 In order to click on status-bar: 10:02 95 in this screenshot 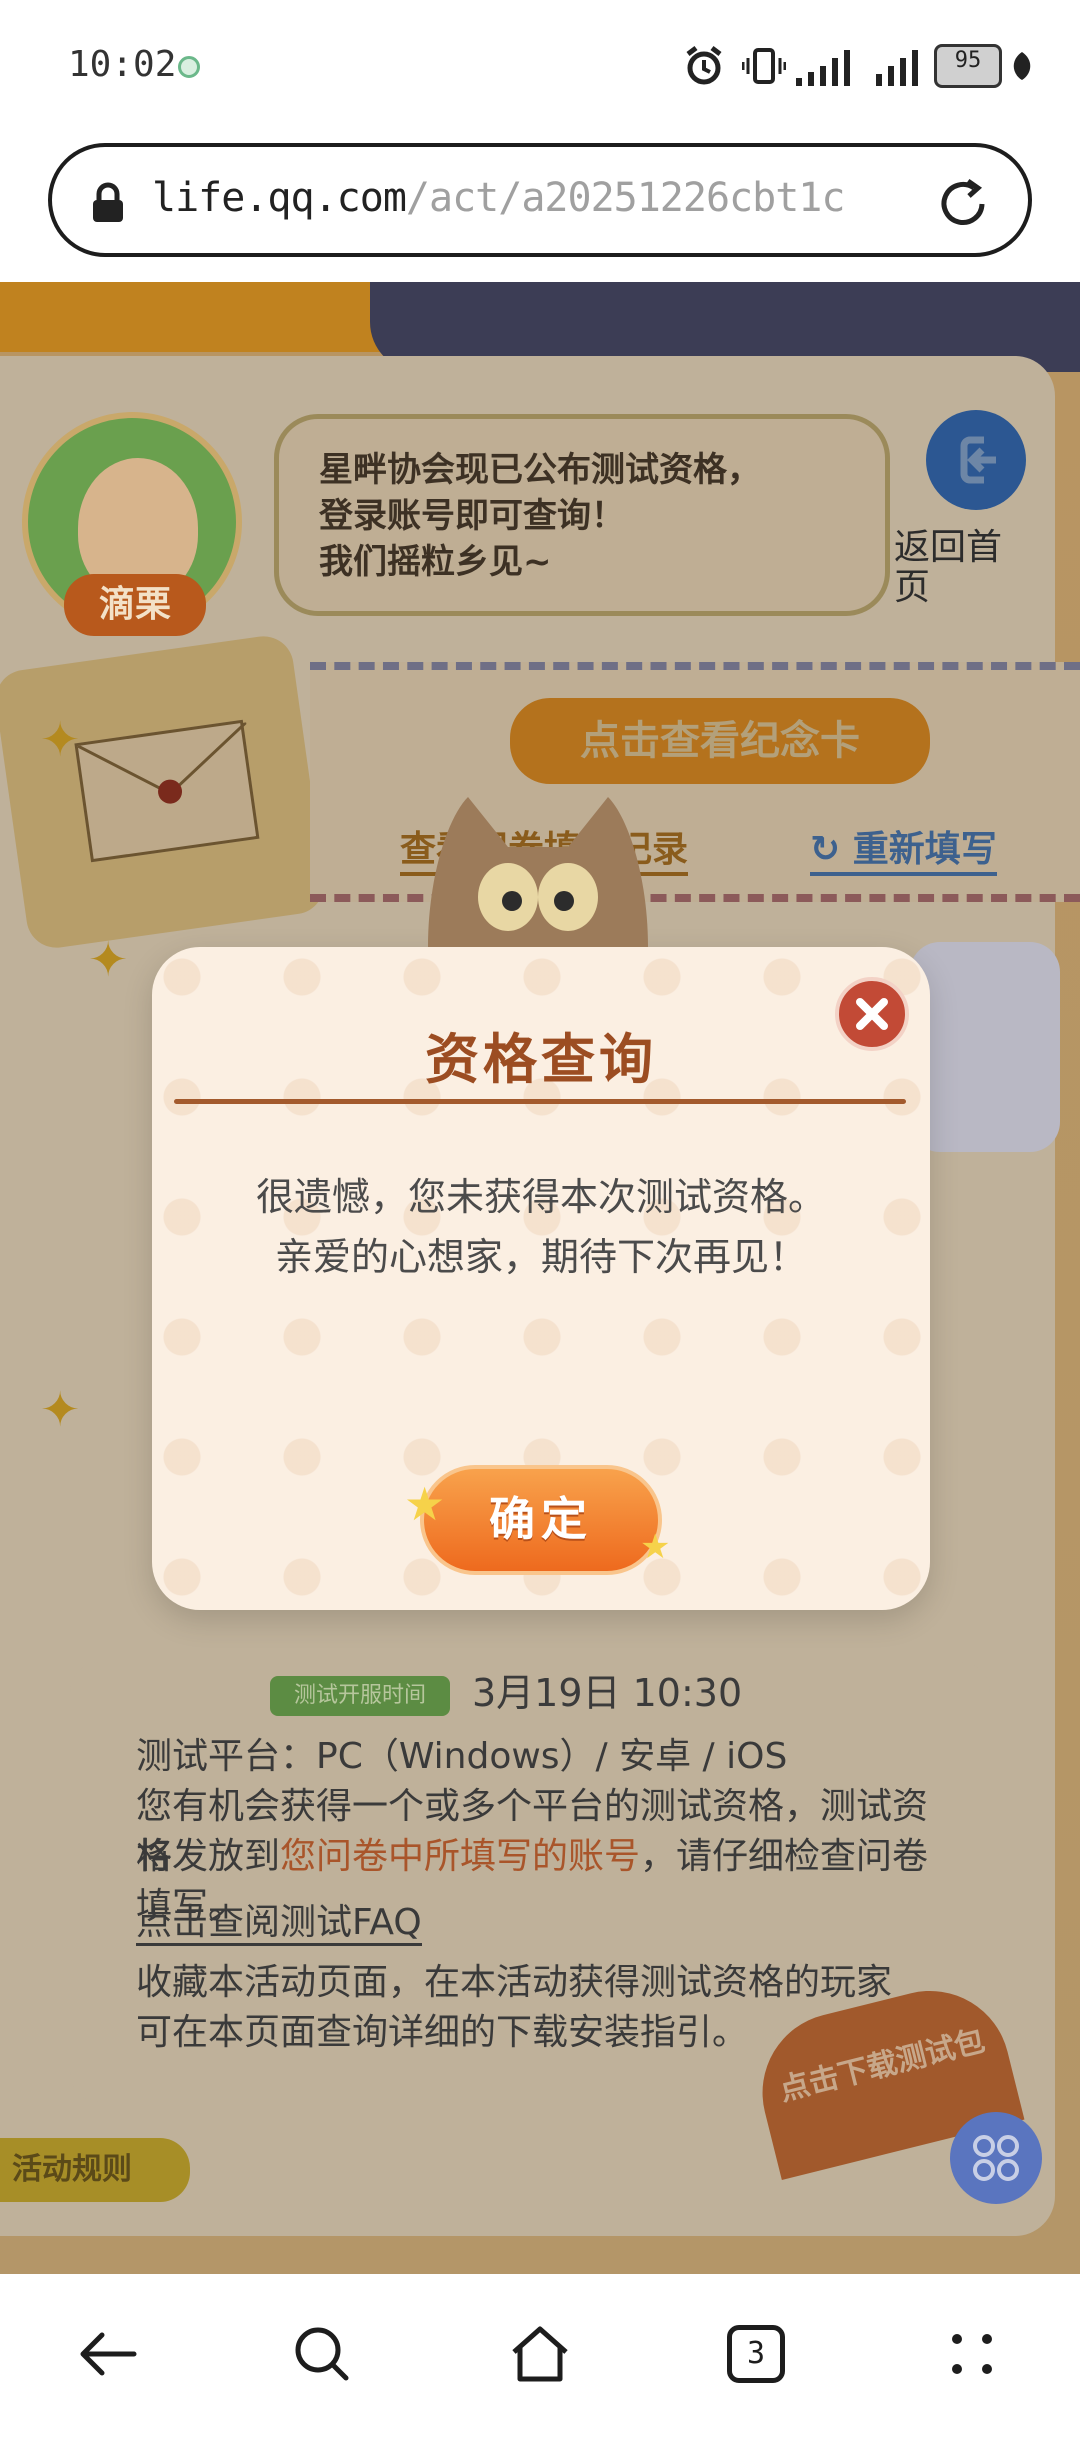, I will do `click(540, 65)`.